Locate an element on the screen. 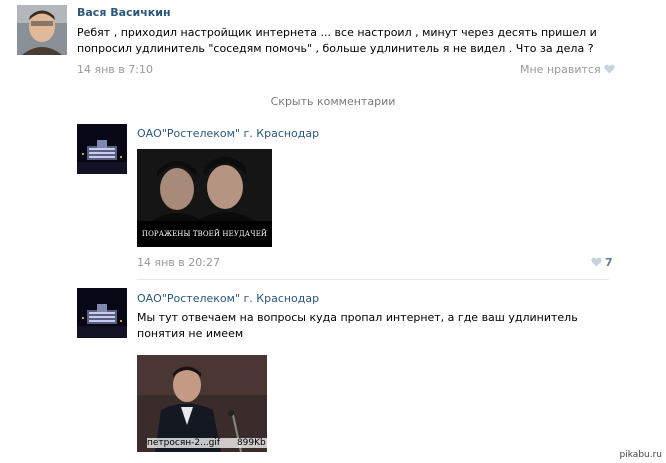 This screenshot has width=666, height=463. gif-file-info: петросян-2...gif 899Kb is located at coordinates (207, 443).